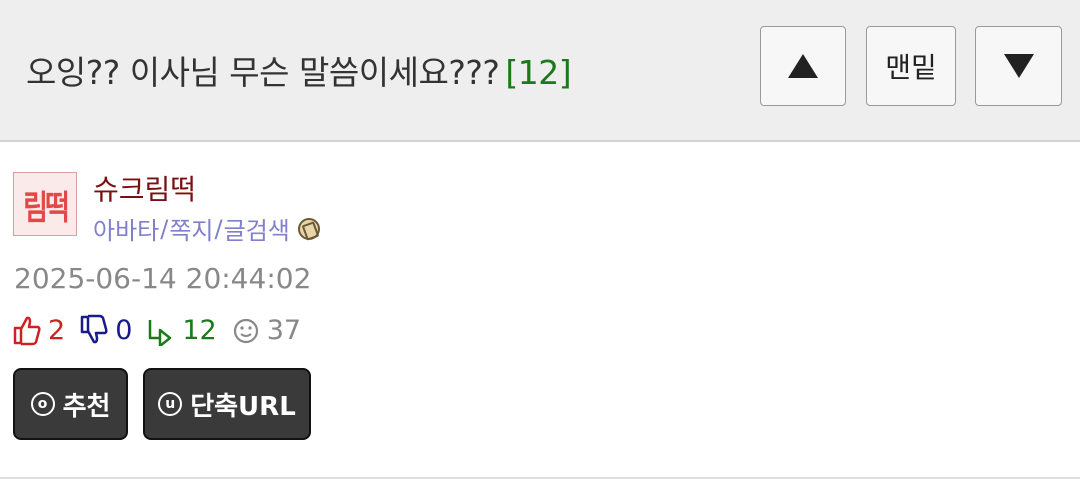 The width and height of the screenshot is (1080, 479). I want to click on author-nickname: 슈크림떡, so click(144, 188).